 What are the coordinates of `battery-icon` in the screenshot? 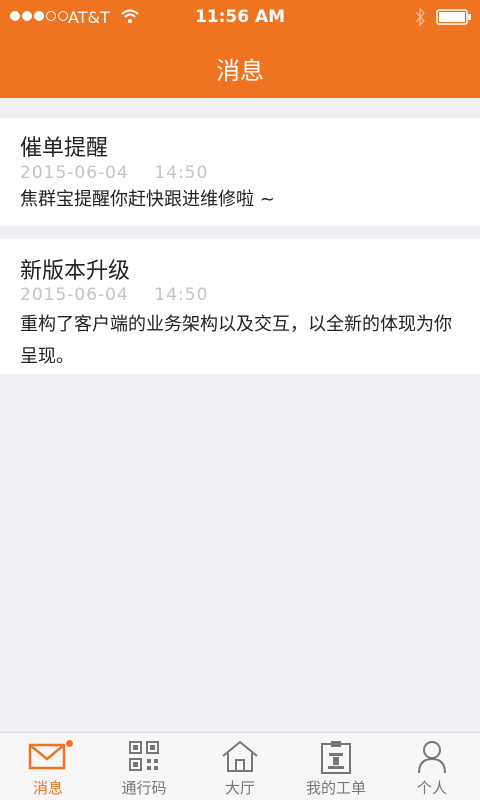 It's located at (453, 17).